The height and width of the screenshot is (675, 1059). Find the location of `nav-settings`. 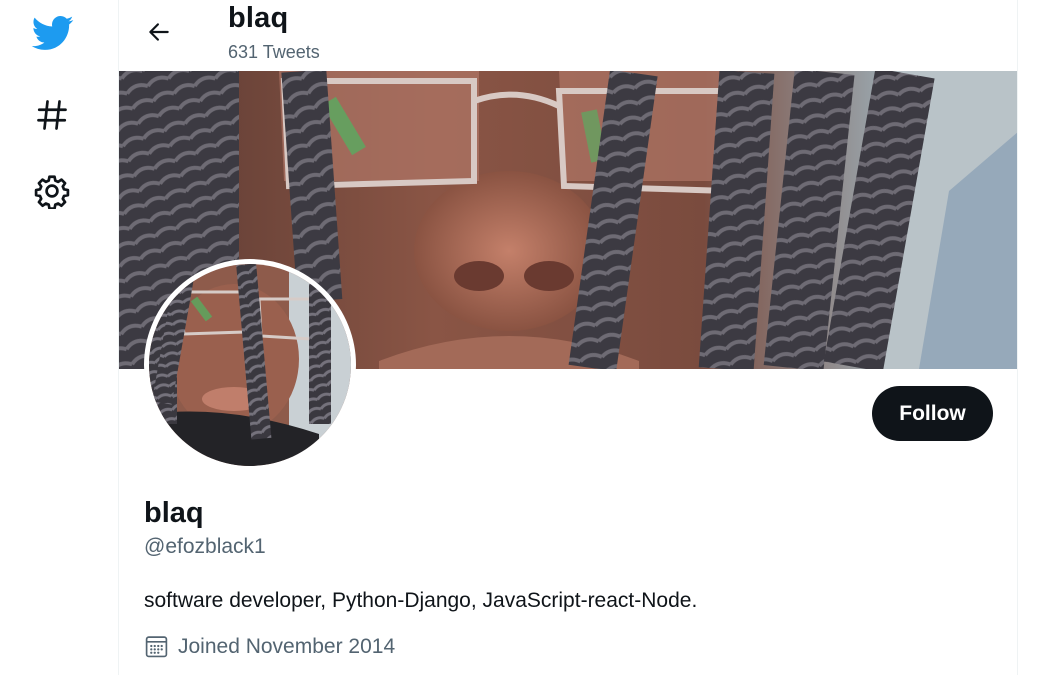

nav-settings is located at coordinates (52, 191).